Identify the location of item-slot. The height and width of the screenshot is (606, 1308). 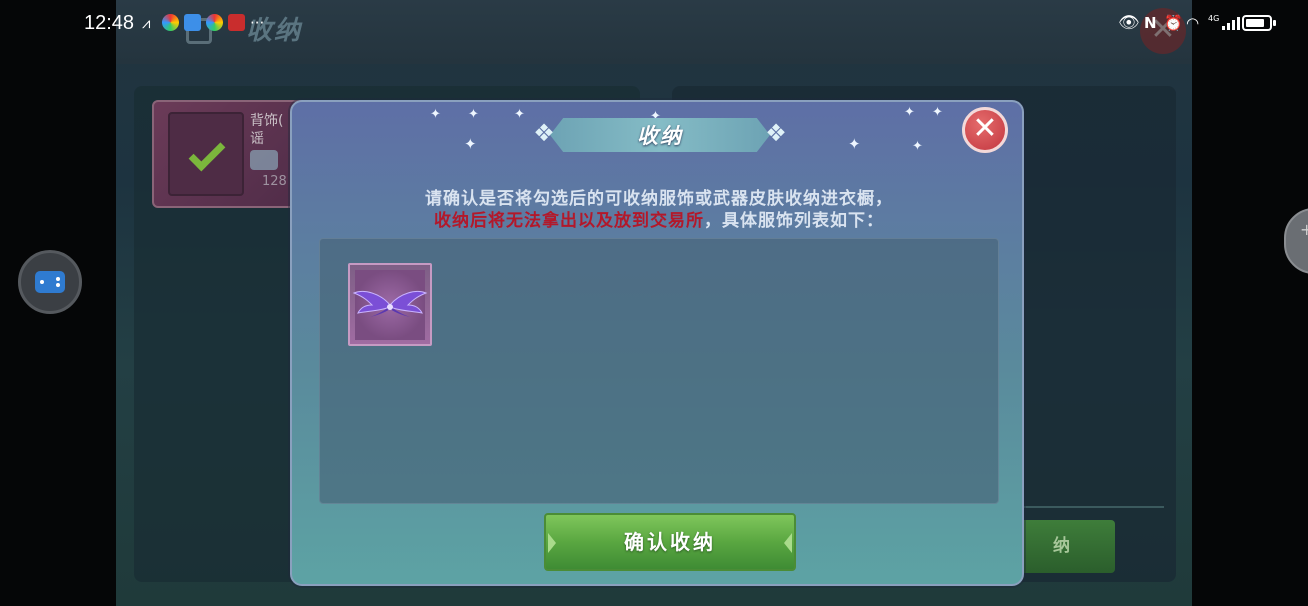
(390, 304).